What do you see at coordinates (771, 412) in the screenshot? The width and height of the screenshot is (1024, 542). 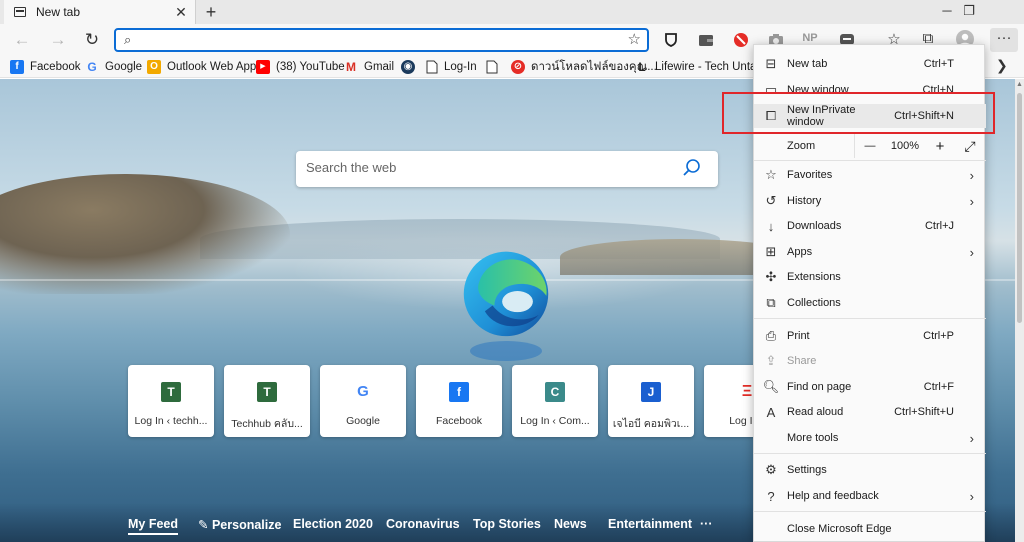 I see `read-aloud-icon: A` at bounding box center [771, 412].